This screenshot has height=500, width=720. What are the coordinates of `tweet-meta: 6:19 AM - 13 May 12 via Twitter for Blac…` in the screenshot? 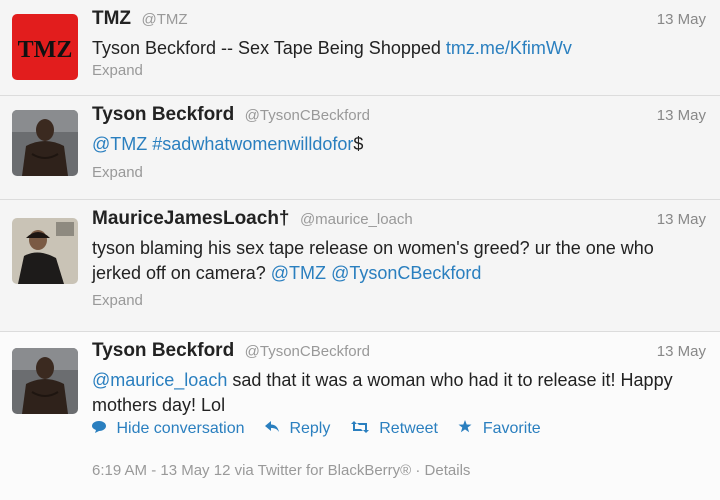 It's located at (281, 470).